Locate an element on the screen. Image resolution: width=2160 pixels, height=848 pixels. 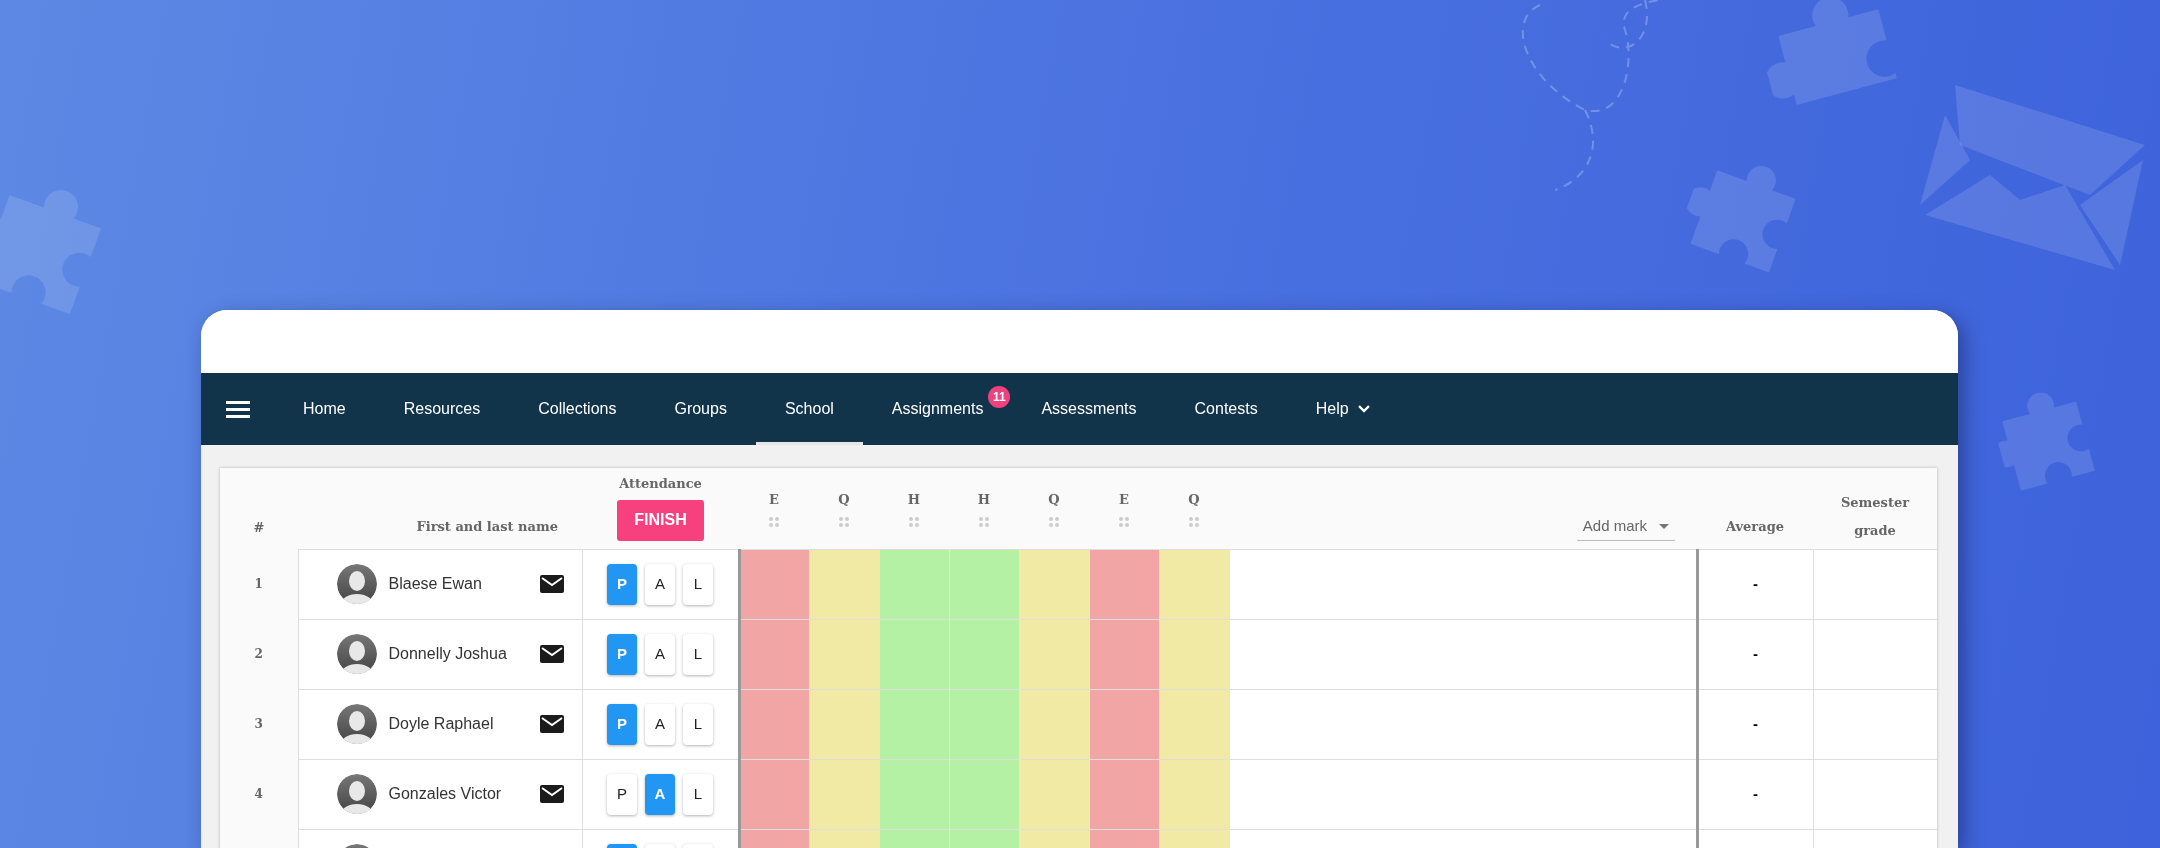
nav-tab: Contests is located at coordinates (1226, 409).